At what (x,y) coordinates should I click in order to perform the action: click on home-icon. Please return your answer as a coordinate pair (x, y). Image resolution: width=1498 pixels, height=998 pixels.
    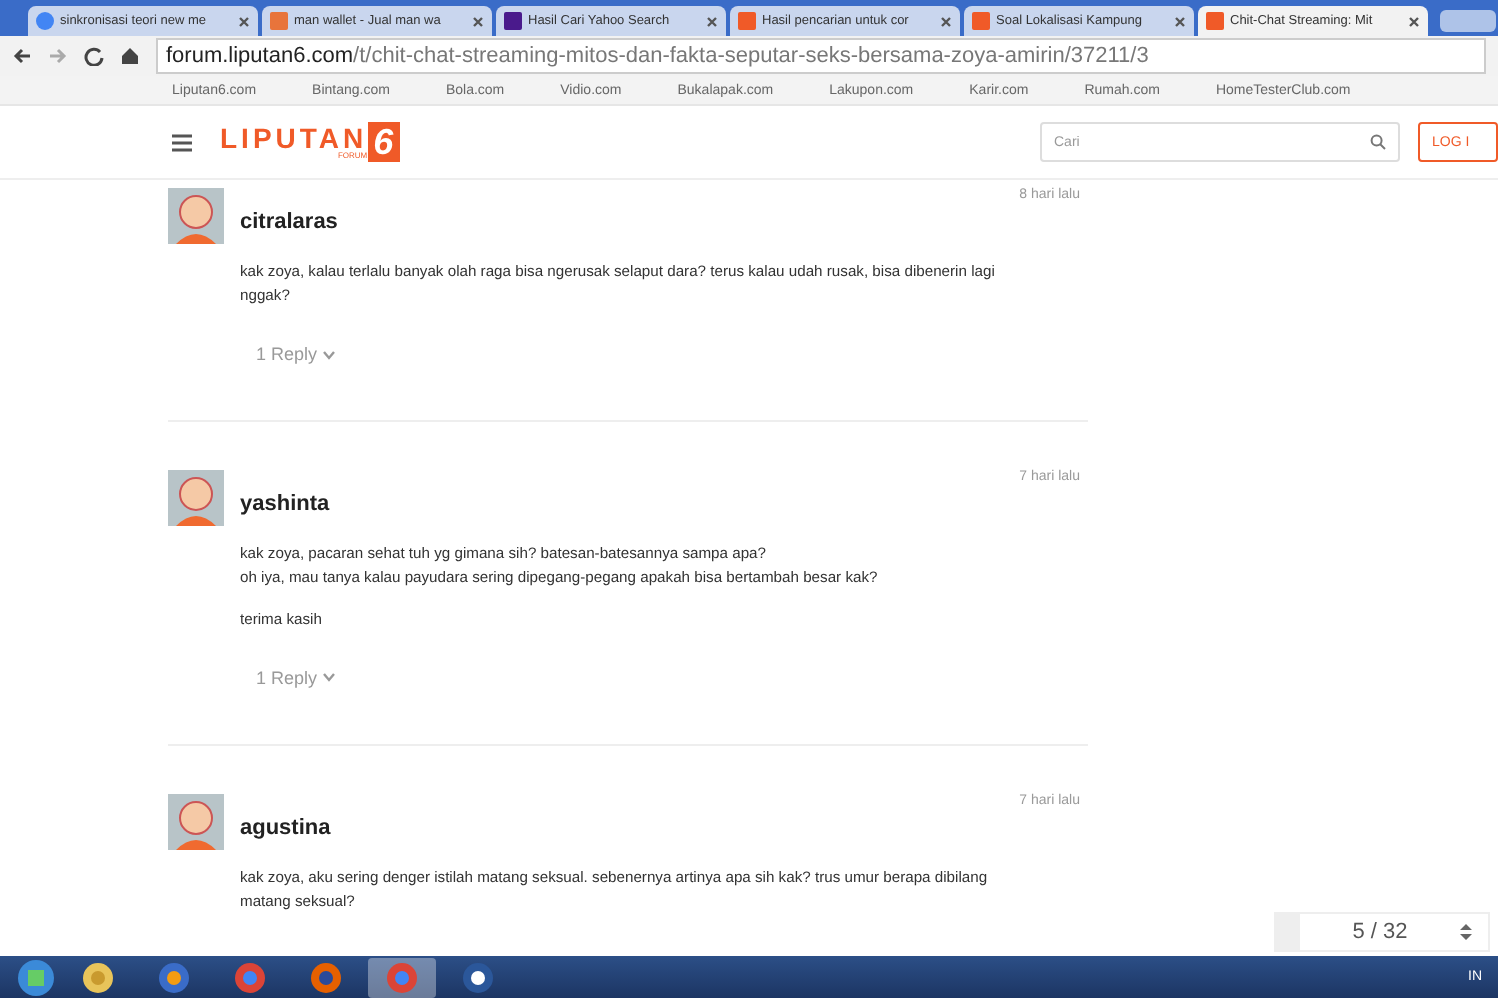
    Looking at the image, I should click on (130, 56).